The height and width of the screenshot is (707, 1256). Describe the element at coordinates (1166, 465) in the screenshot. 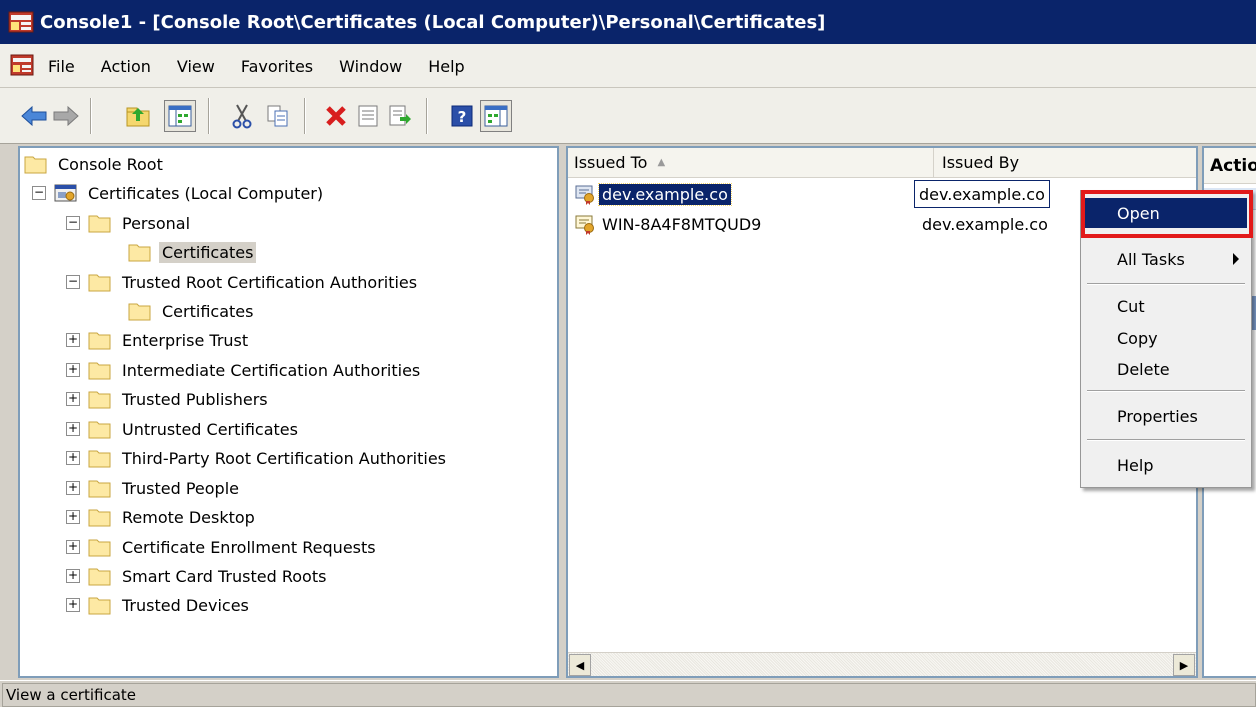

I see `context-menu-help: Help` at that location.